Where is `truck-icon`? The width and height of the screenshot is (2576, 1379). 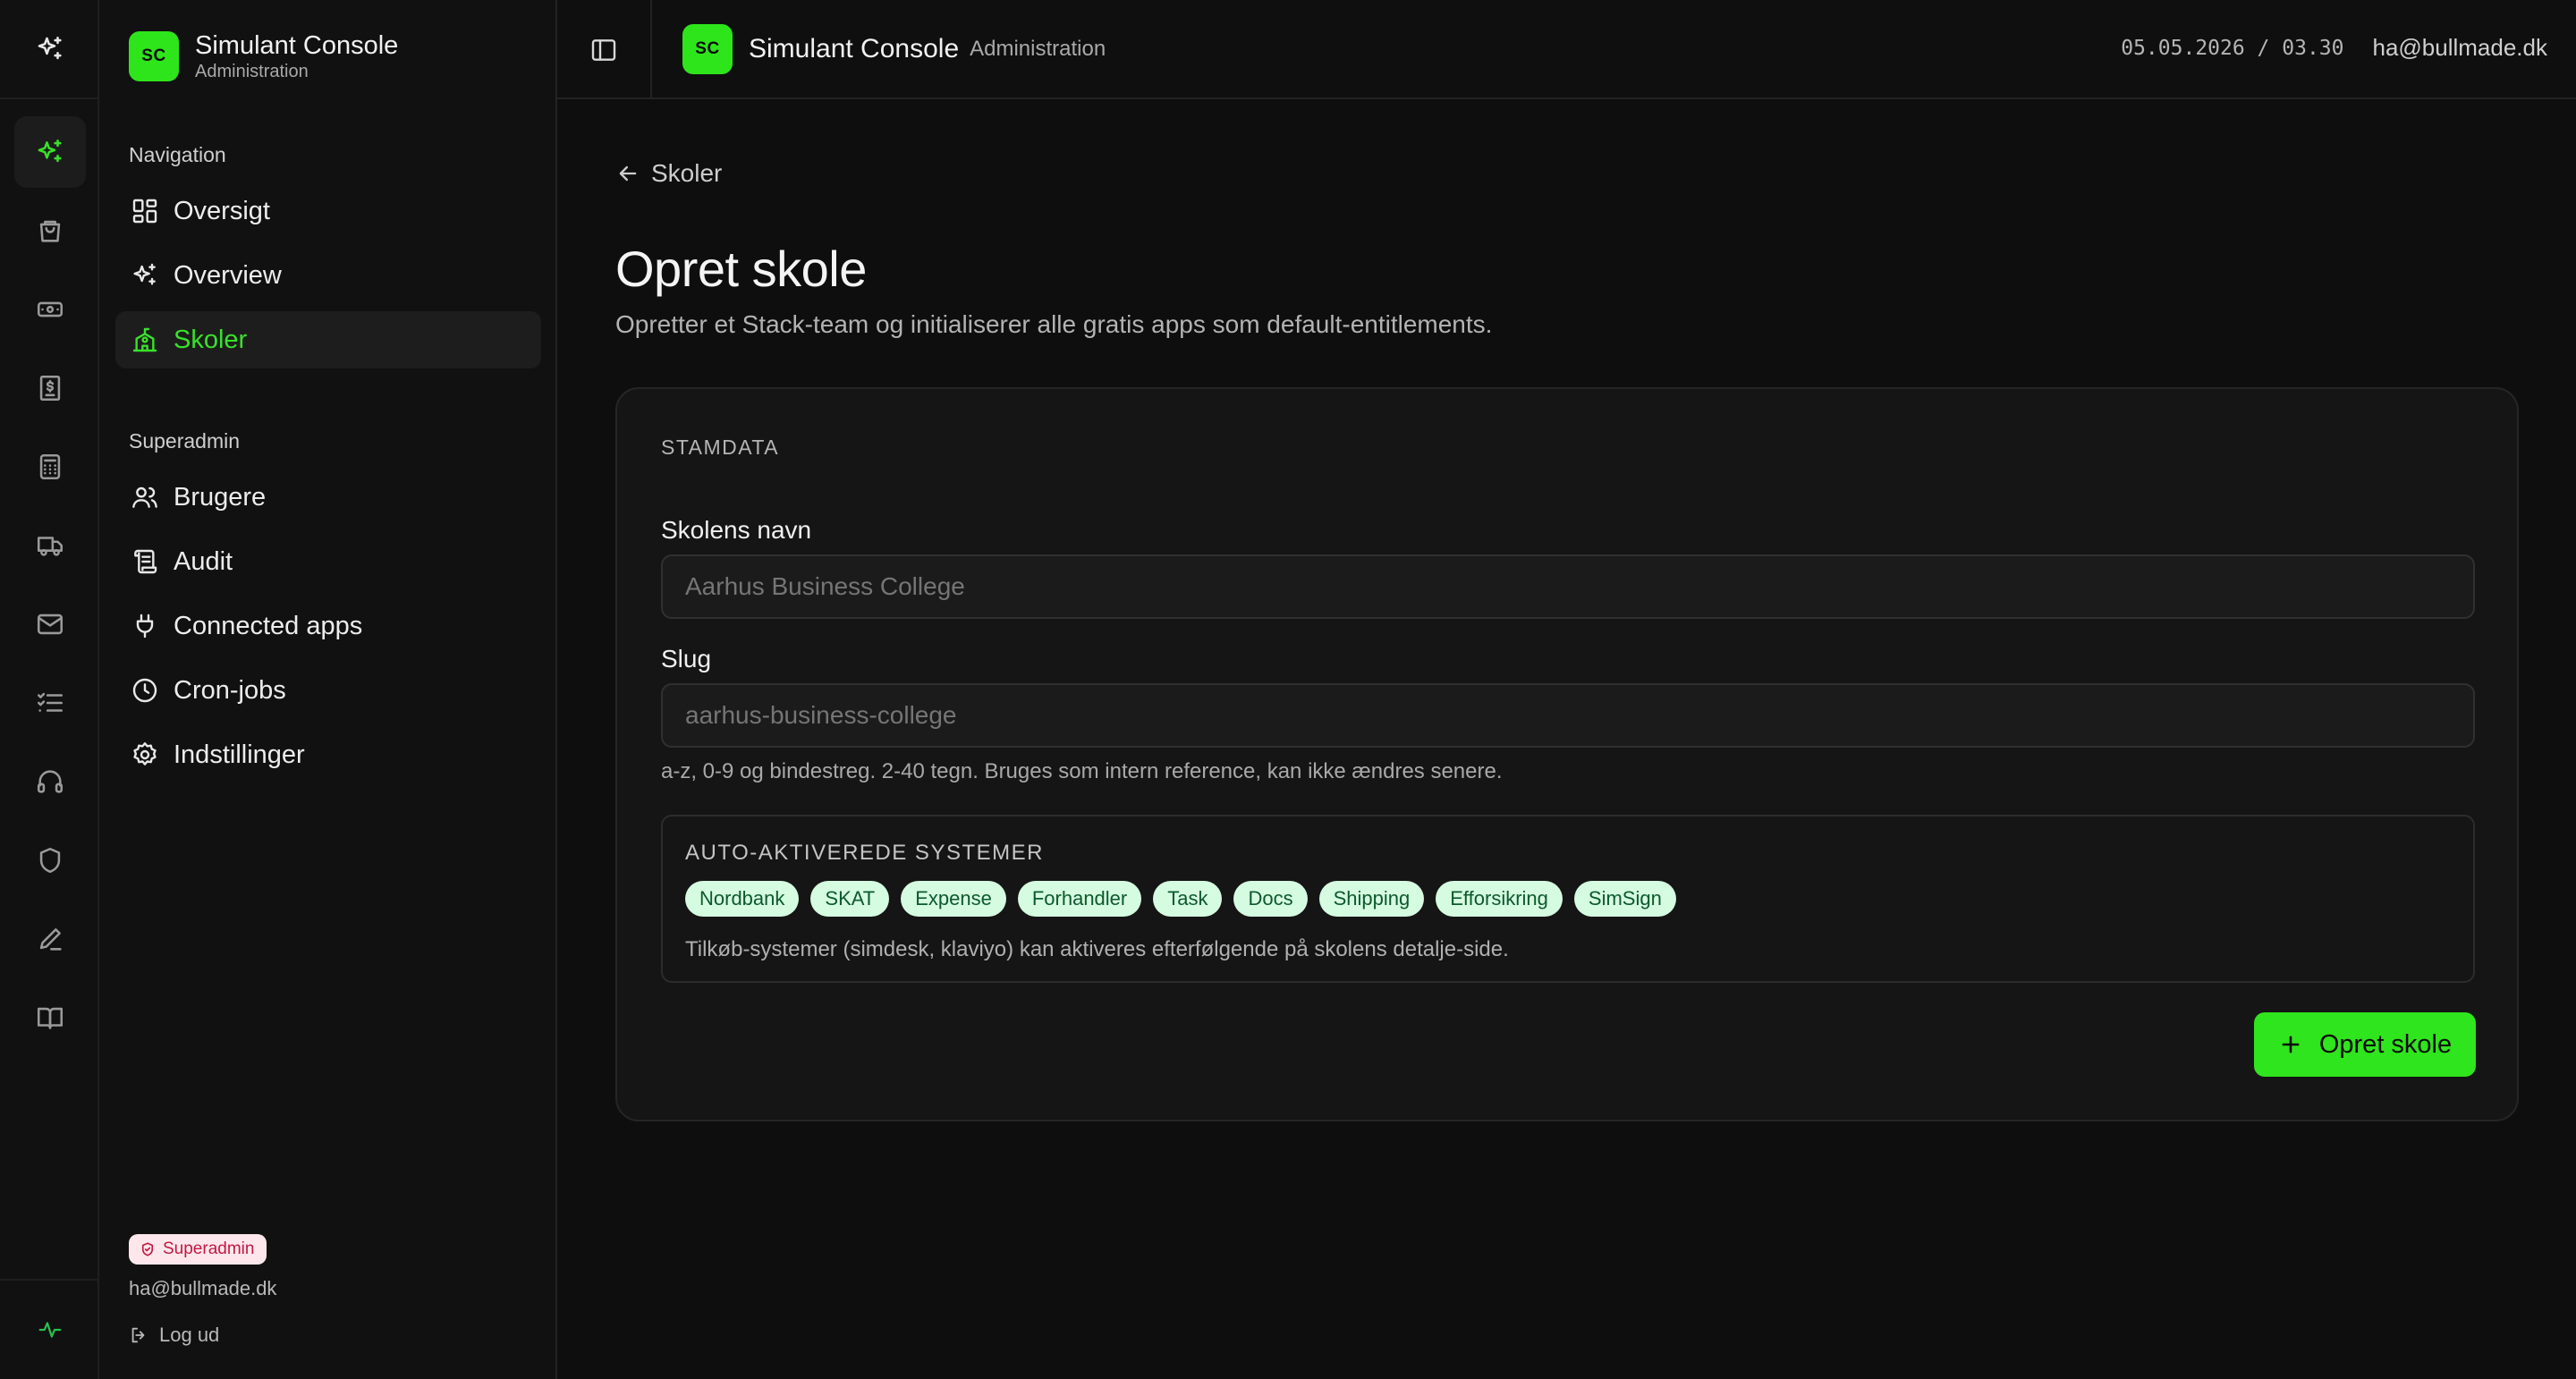 truck-icon is located at coordinates (50, 545).